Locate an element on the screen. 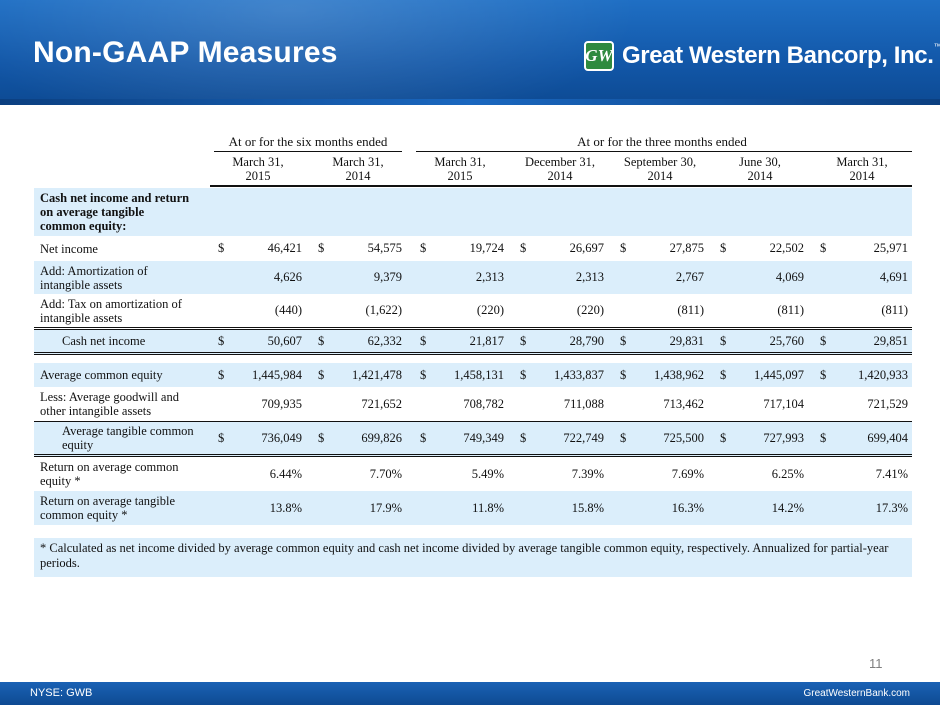  table-cell: $749,349 is located at coordinates (460, 438).